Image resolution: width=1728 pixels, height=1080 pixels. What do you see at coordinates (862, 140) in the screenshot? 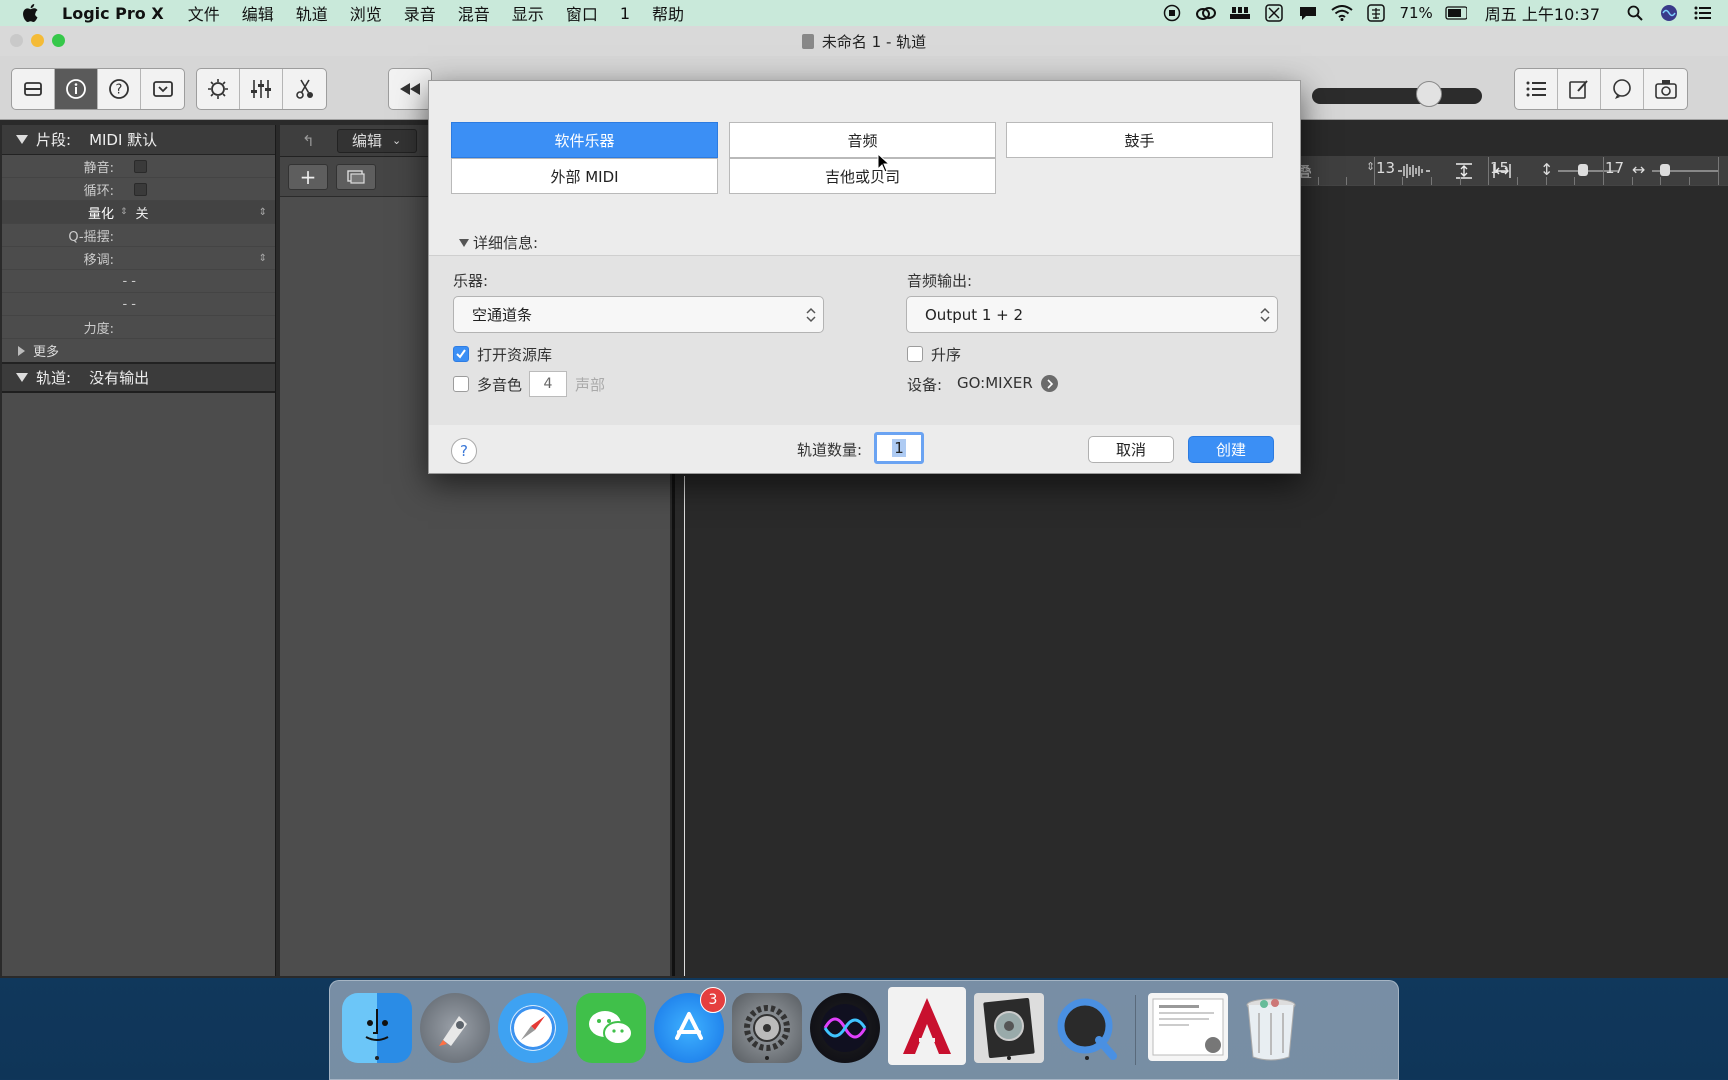
I see `audio-option: 音频` at bounding box center [862, 140].